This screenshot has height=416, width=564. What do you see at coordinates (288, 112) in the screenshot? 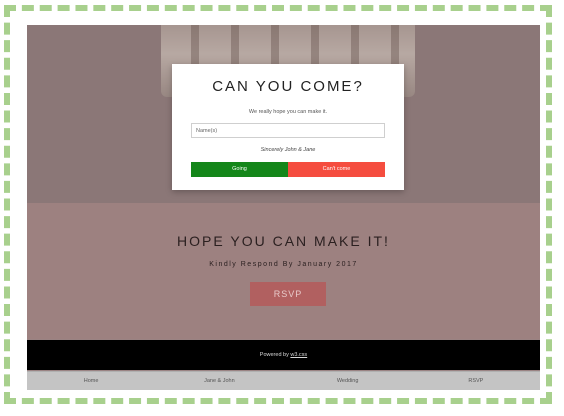
I see `modal-subtitle: We really hope you can make it.` at bounding box center [288, 112].